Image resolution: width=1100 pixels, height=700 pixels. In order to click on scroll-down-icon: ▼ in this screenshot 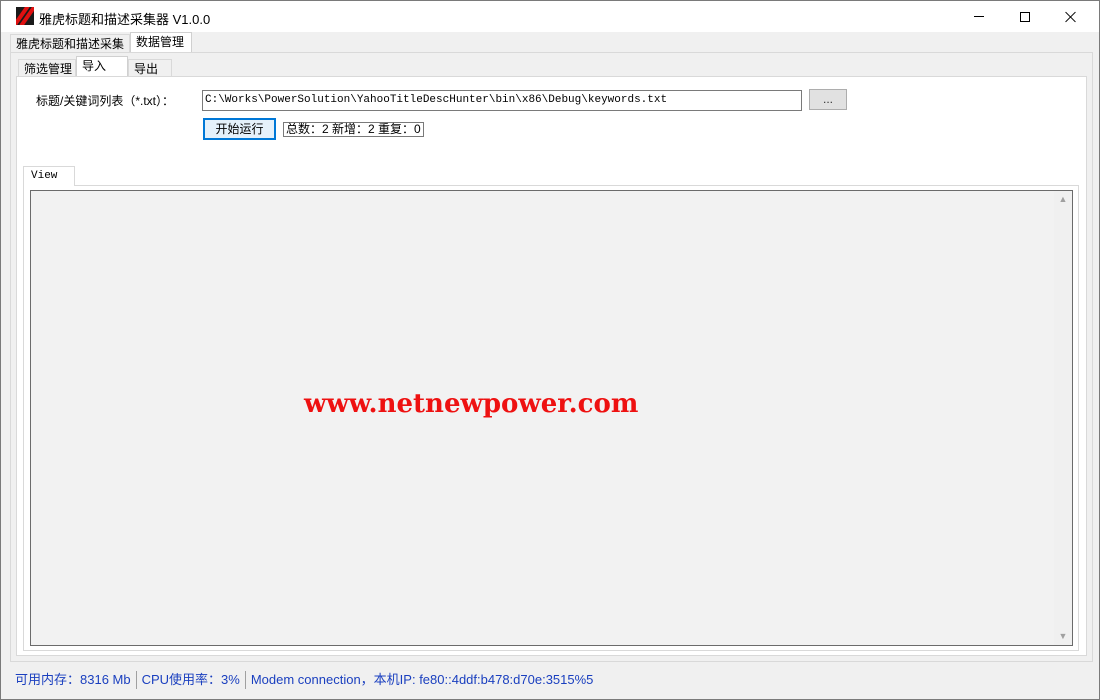, I will do `click(1063, 636)`.